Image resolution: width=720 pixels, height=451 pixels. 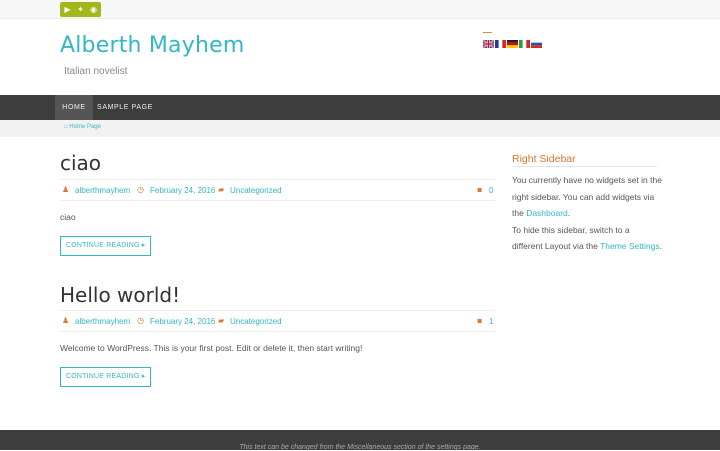 I want to click on flag-ru-icon, so click(x=536, y=44).